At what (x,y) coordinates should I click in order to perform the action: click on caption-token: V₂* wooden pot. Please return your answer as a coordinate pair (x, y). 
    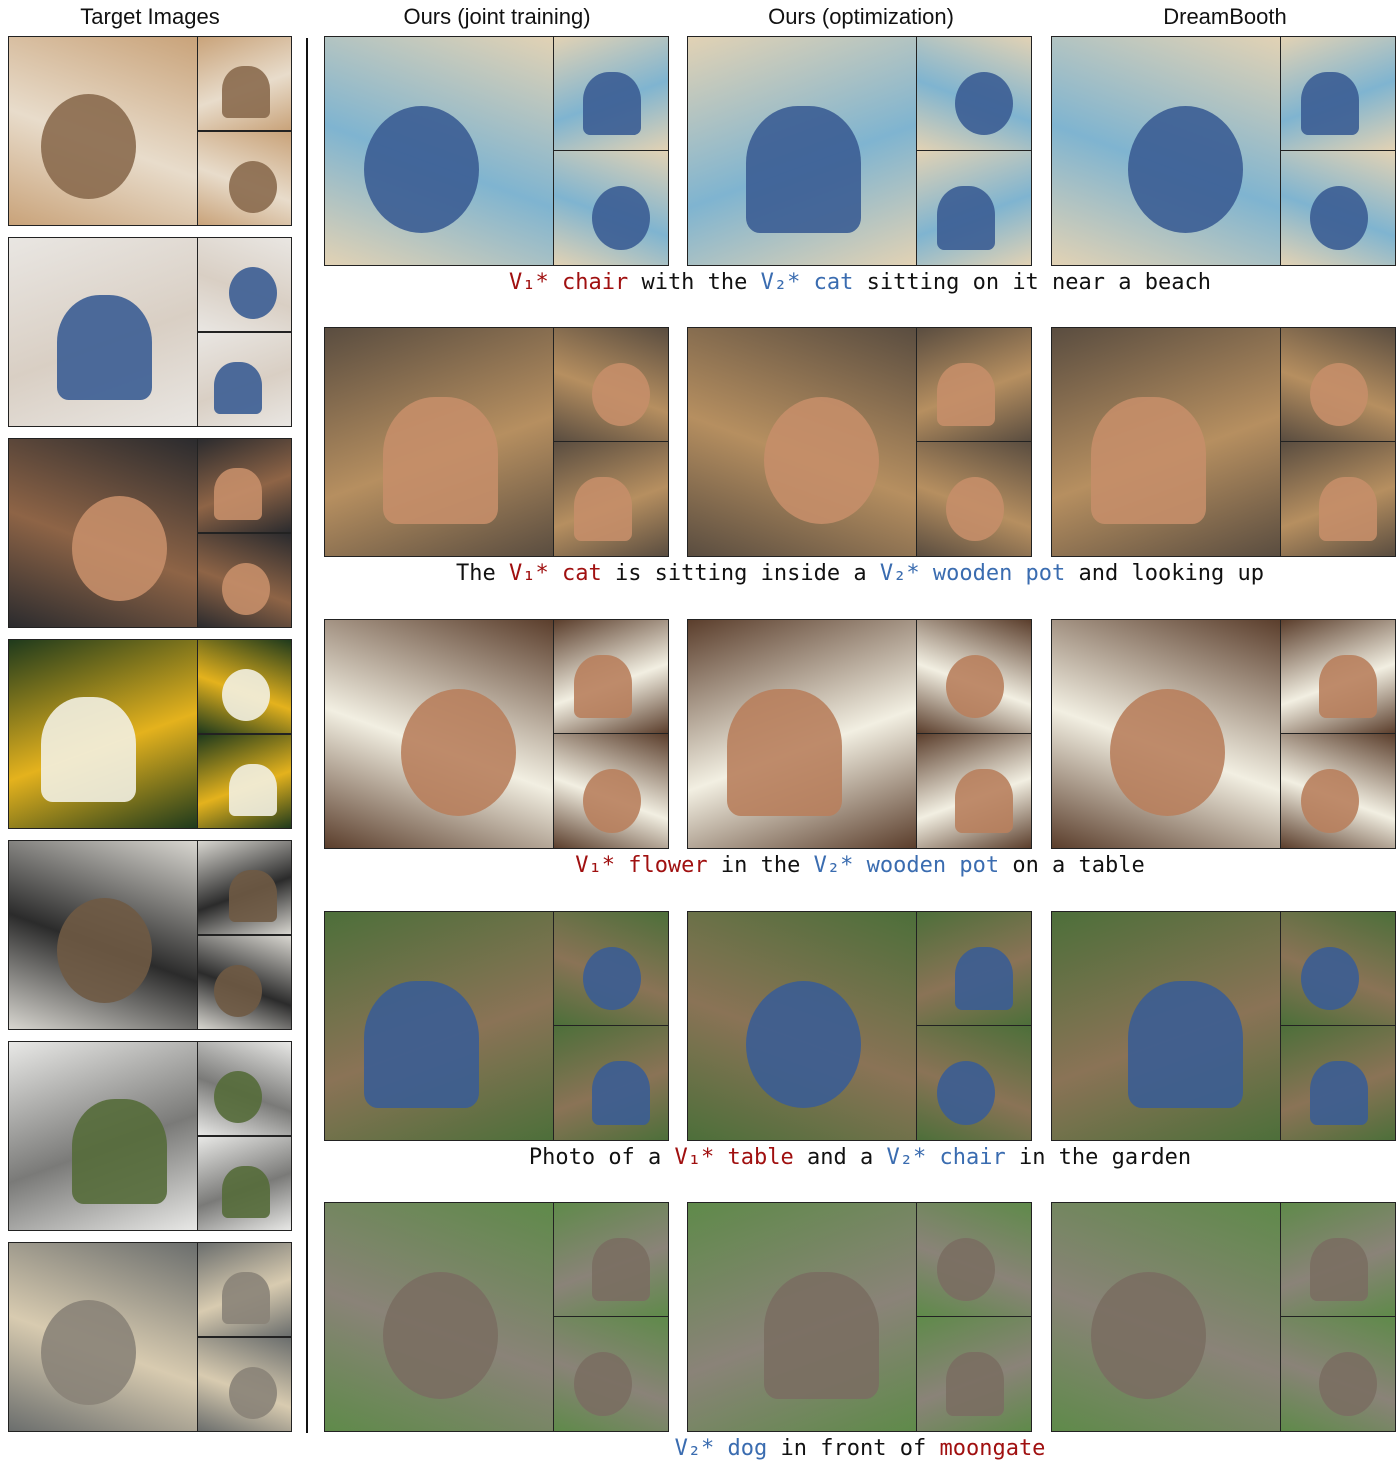
    Looking at the image, I should click on (906, 865).